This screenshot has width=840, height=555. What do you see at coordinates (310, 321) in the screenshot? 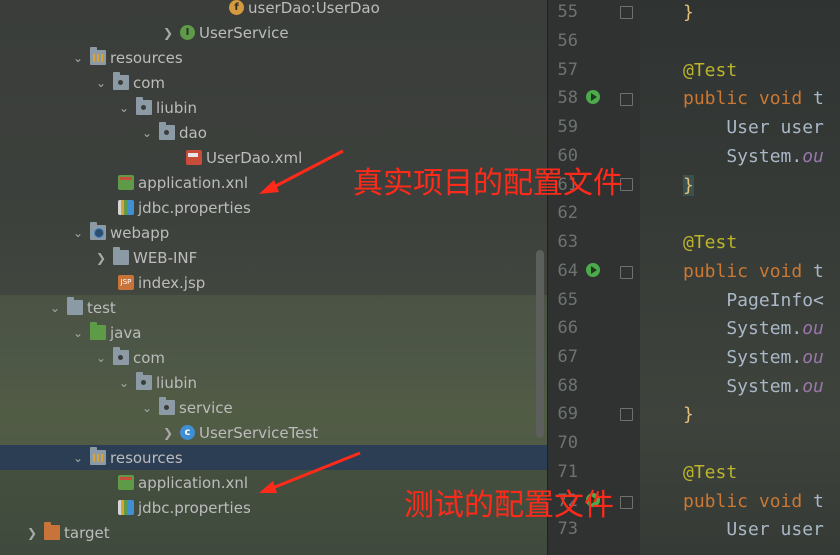
I see `annotation-arrows` at bounding box center [310, 321].